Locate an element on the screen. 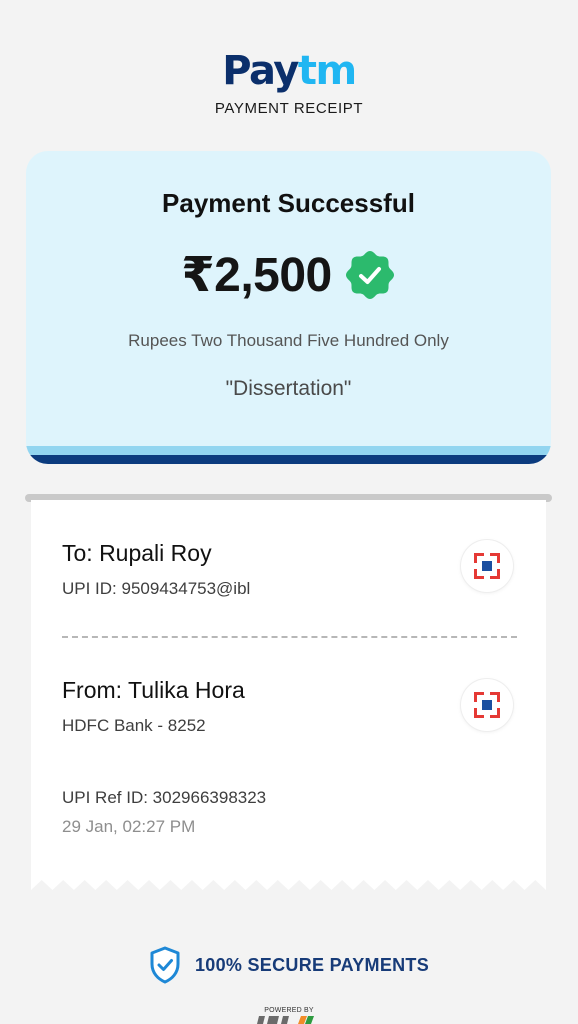  payment-status-title: Payment Successful is located at coordinates (288, 203).